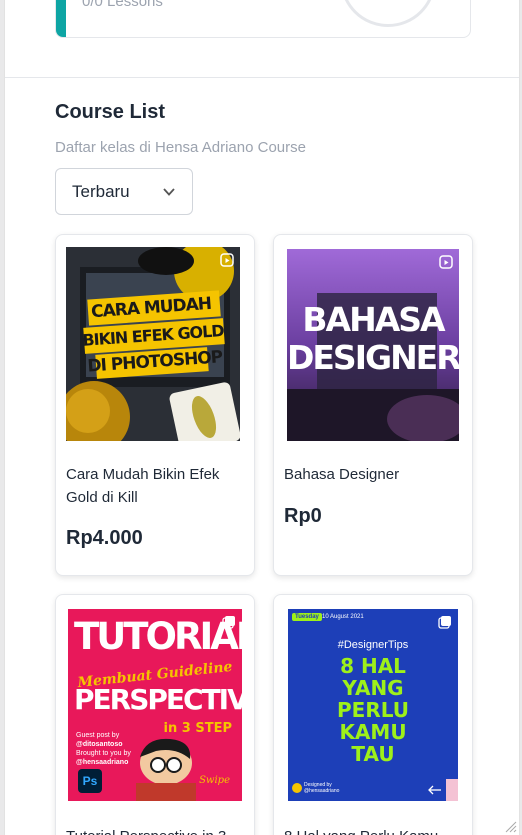 The image size is (522, 835). I want to click on avatar, so click(297, 788).